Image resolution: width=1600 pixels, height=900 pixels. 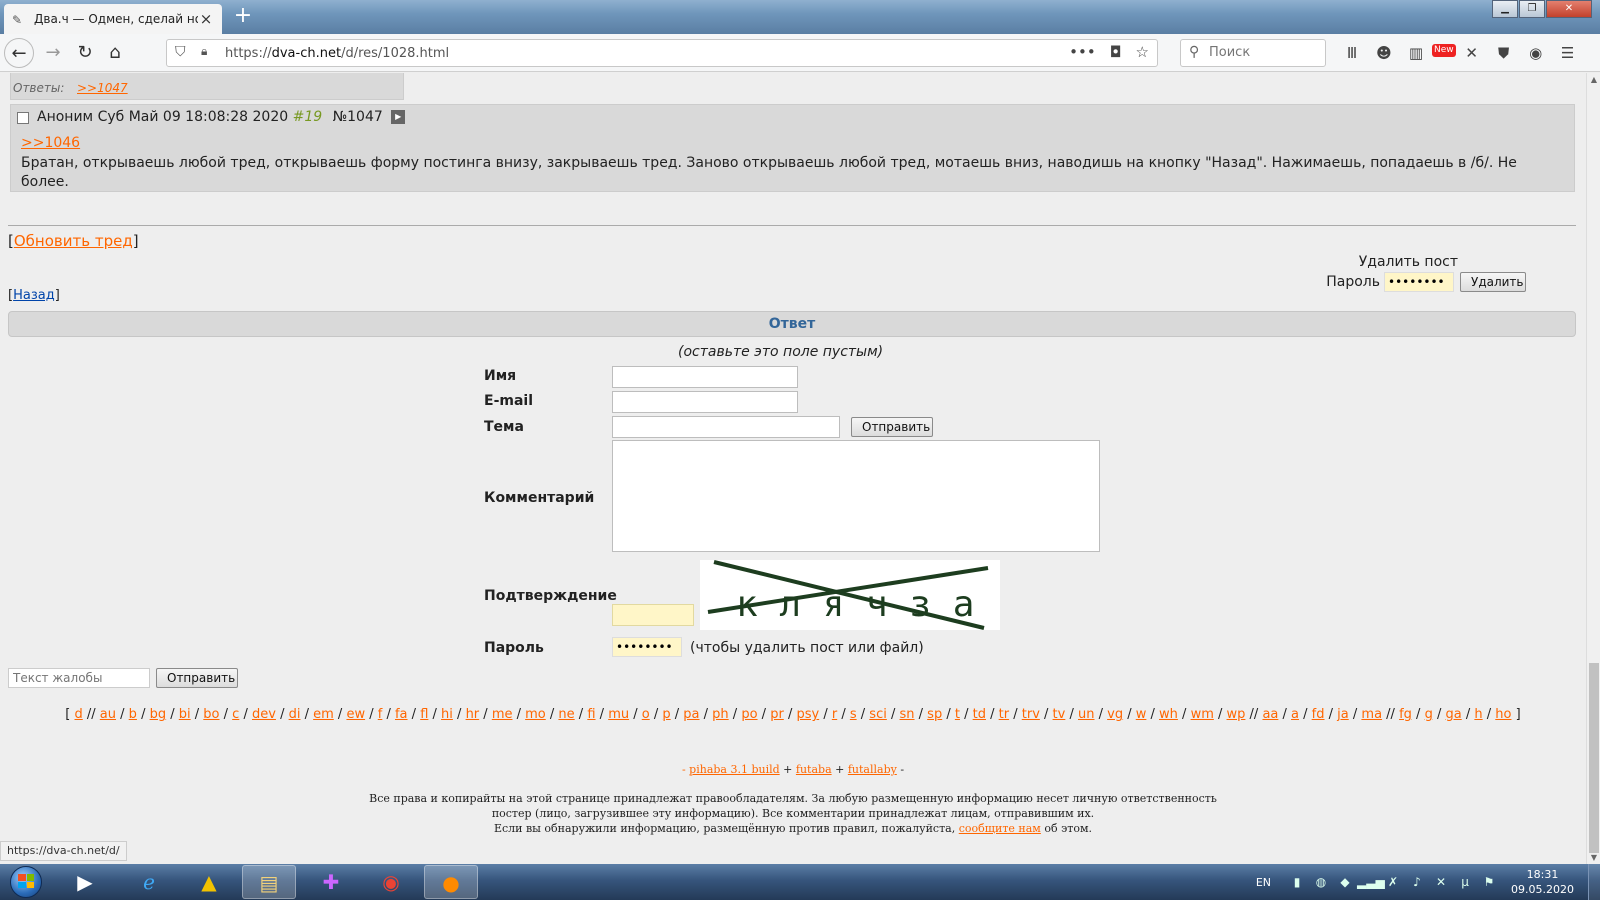 What do you see at coordinates (1532, 9) in the screenshot?
I see `maximize-button: ❐` at bounding box center [1532, 9].